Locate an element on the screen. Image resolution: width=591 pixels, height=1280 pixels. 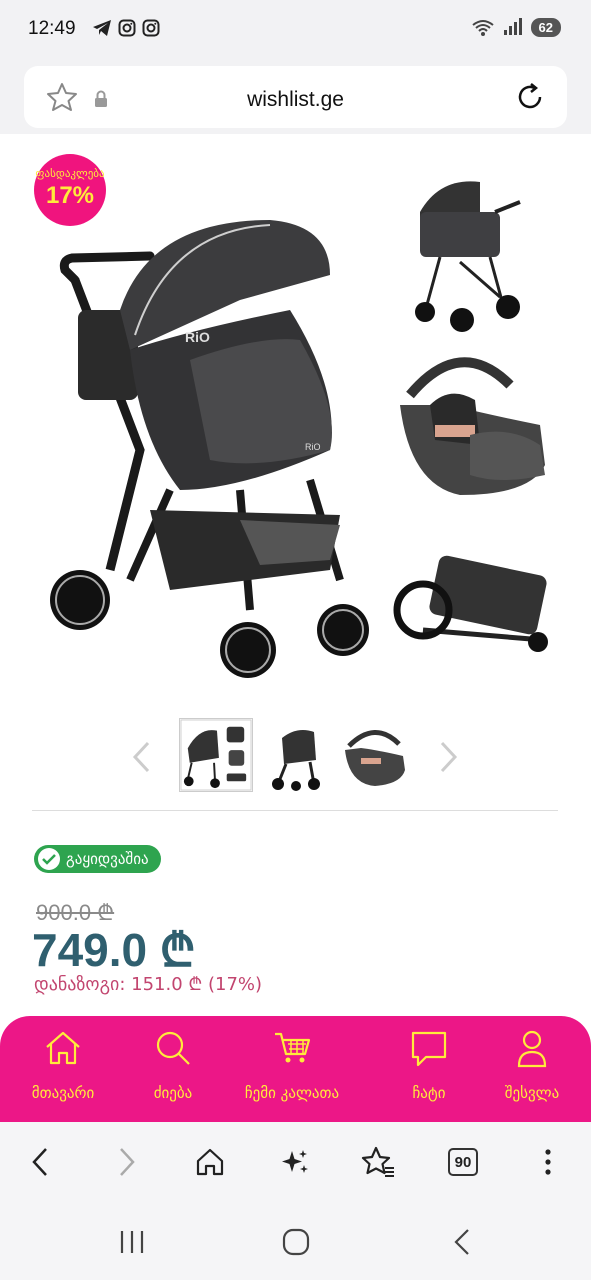
url-text: wishlist.ge is located at coordinates (295, 100).